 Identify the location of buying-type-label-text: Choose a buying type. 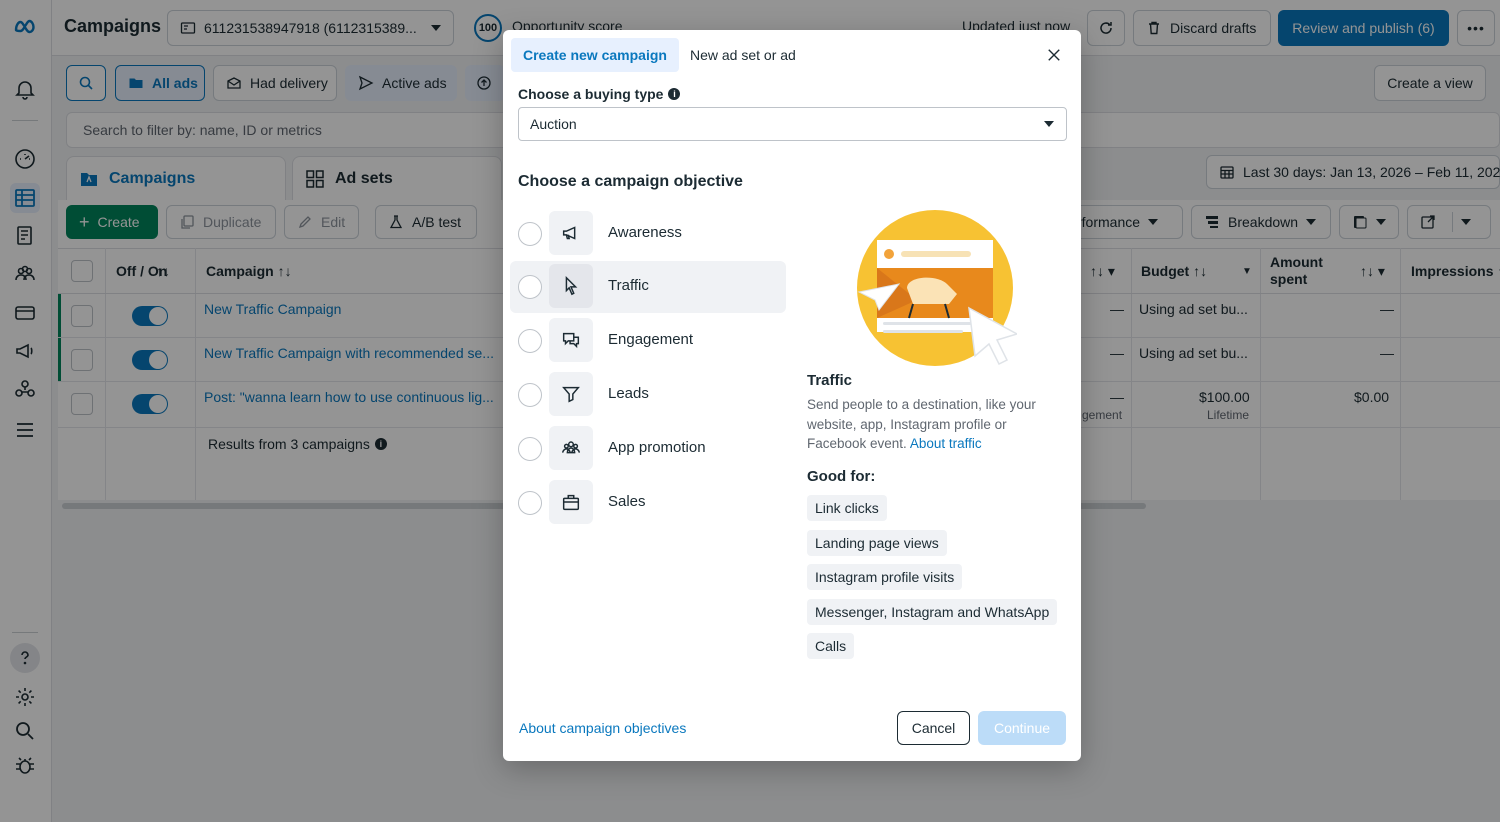
(591, 94).